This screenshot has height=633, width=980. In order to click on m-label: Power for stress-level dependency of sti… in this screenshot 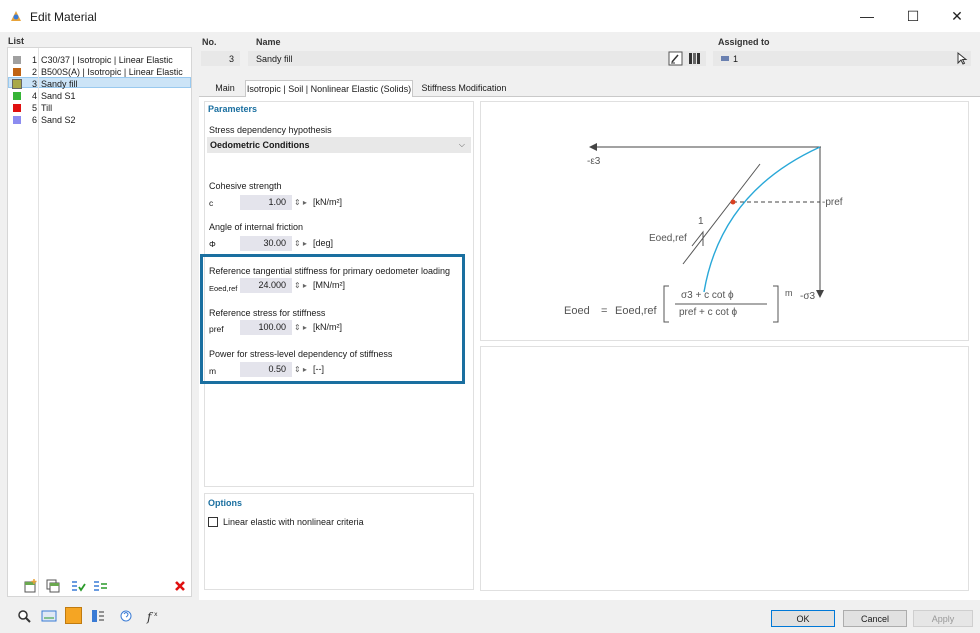, I will do `click(301, 354)`.